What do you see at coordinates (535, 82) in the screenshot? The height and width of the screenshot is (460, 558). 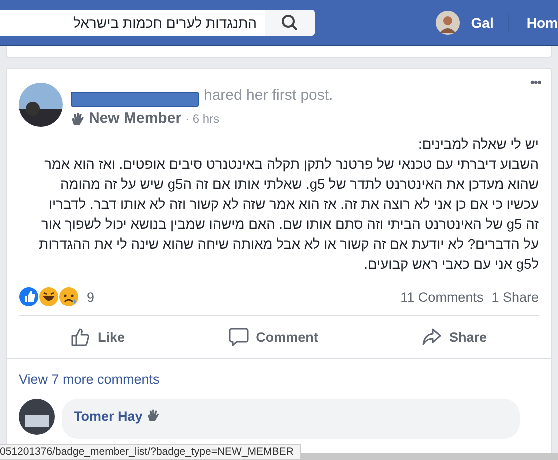 I see `more-options-button: •••` at bounding box center [535, 82].